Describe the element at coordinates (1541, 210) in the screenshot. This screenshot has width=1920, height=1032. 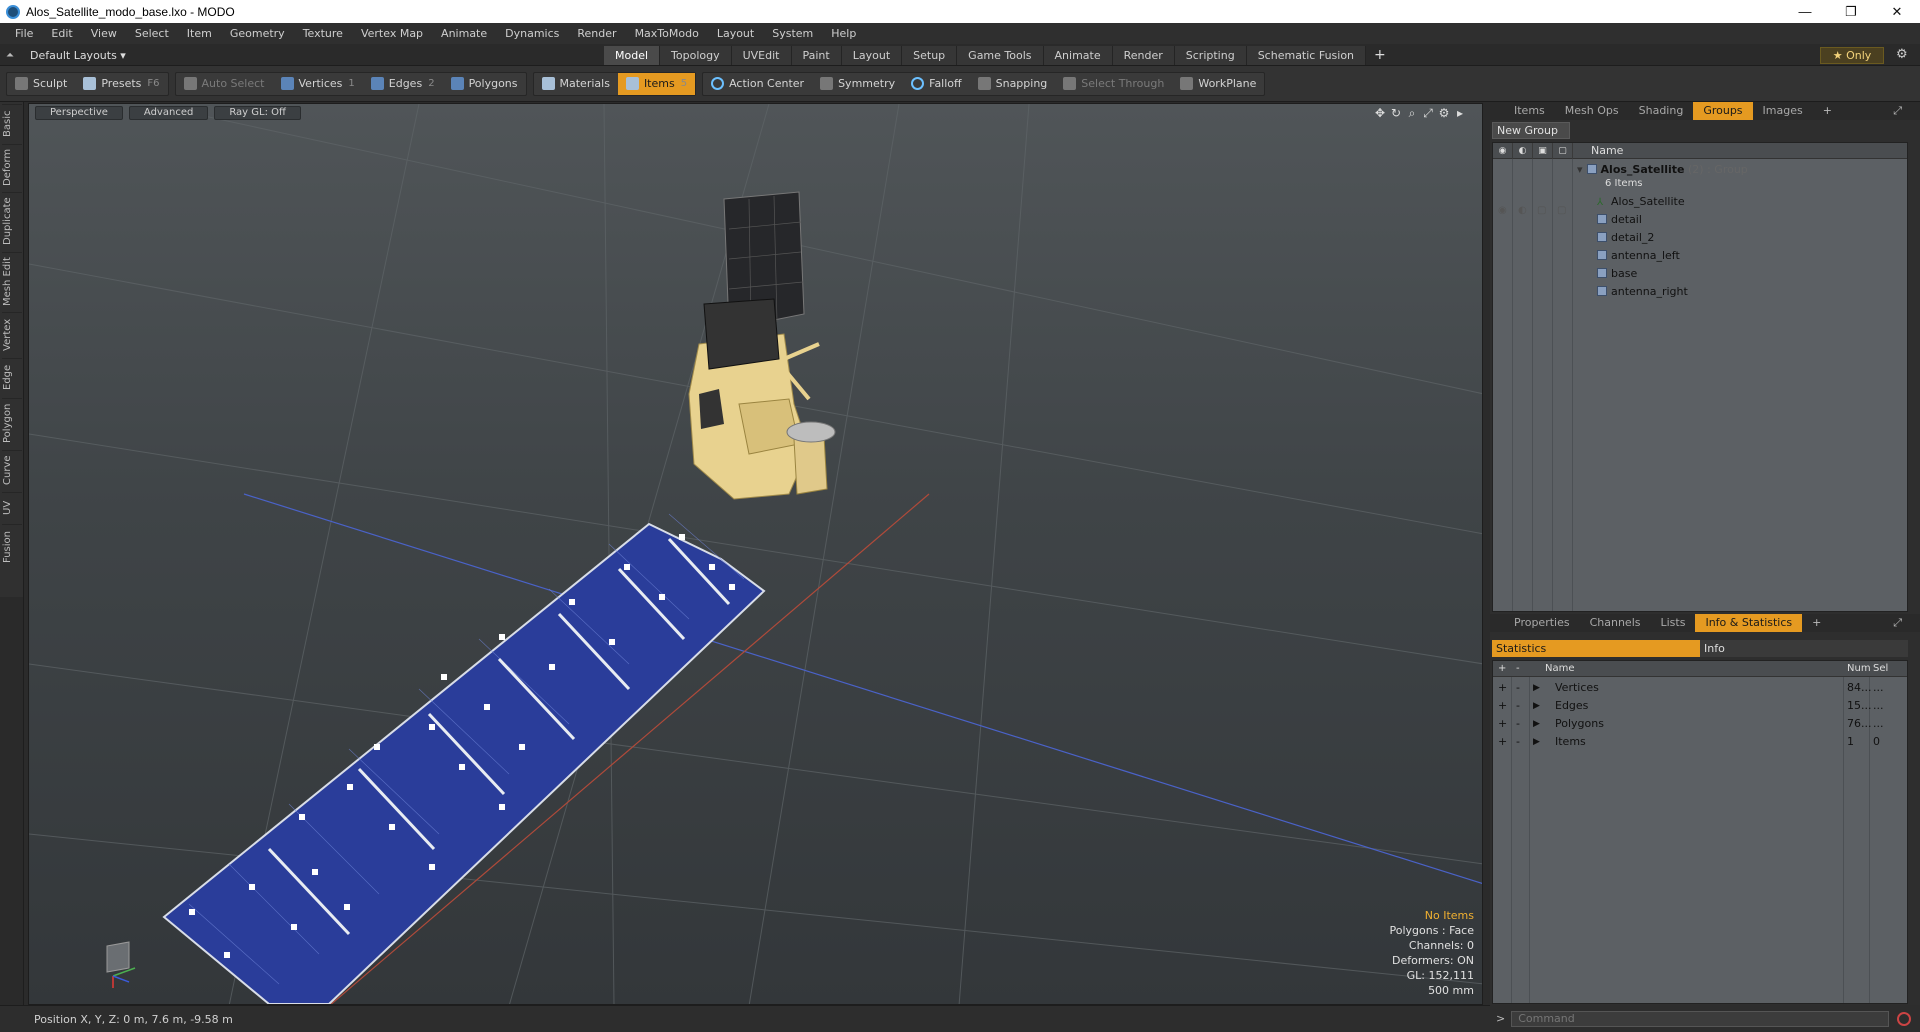
I see `group-lock-icon: ▢` at that location.